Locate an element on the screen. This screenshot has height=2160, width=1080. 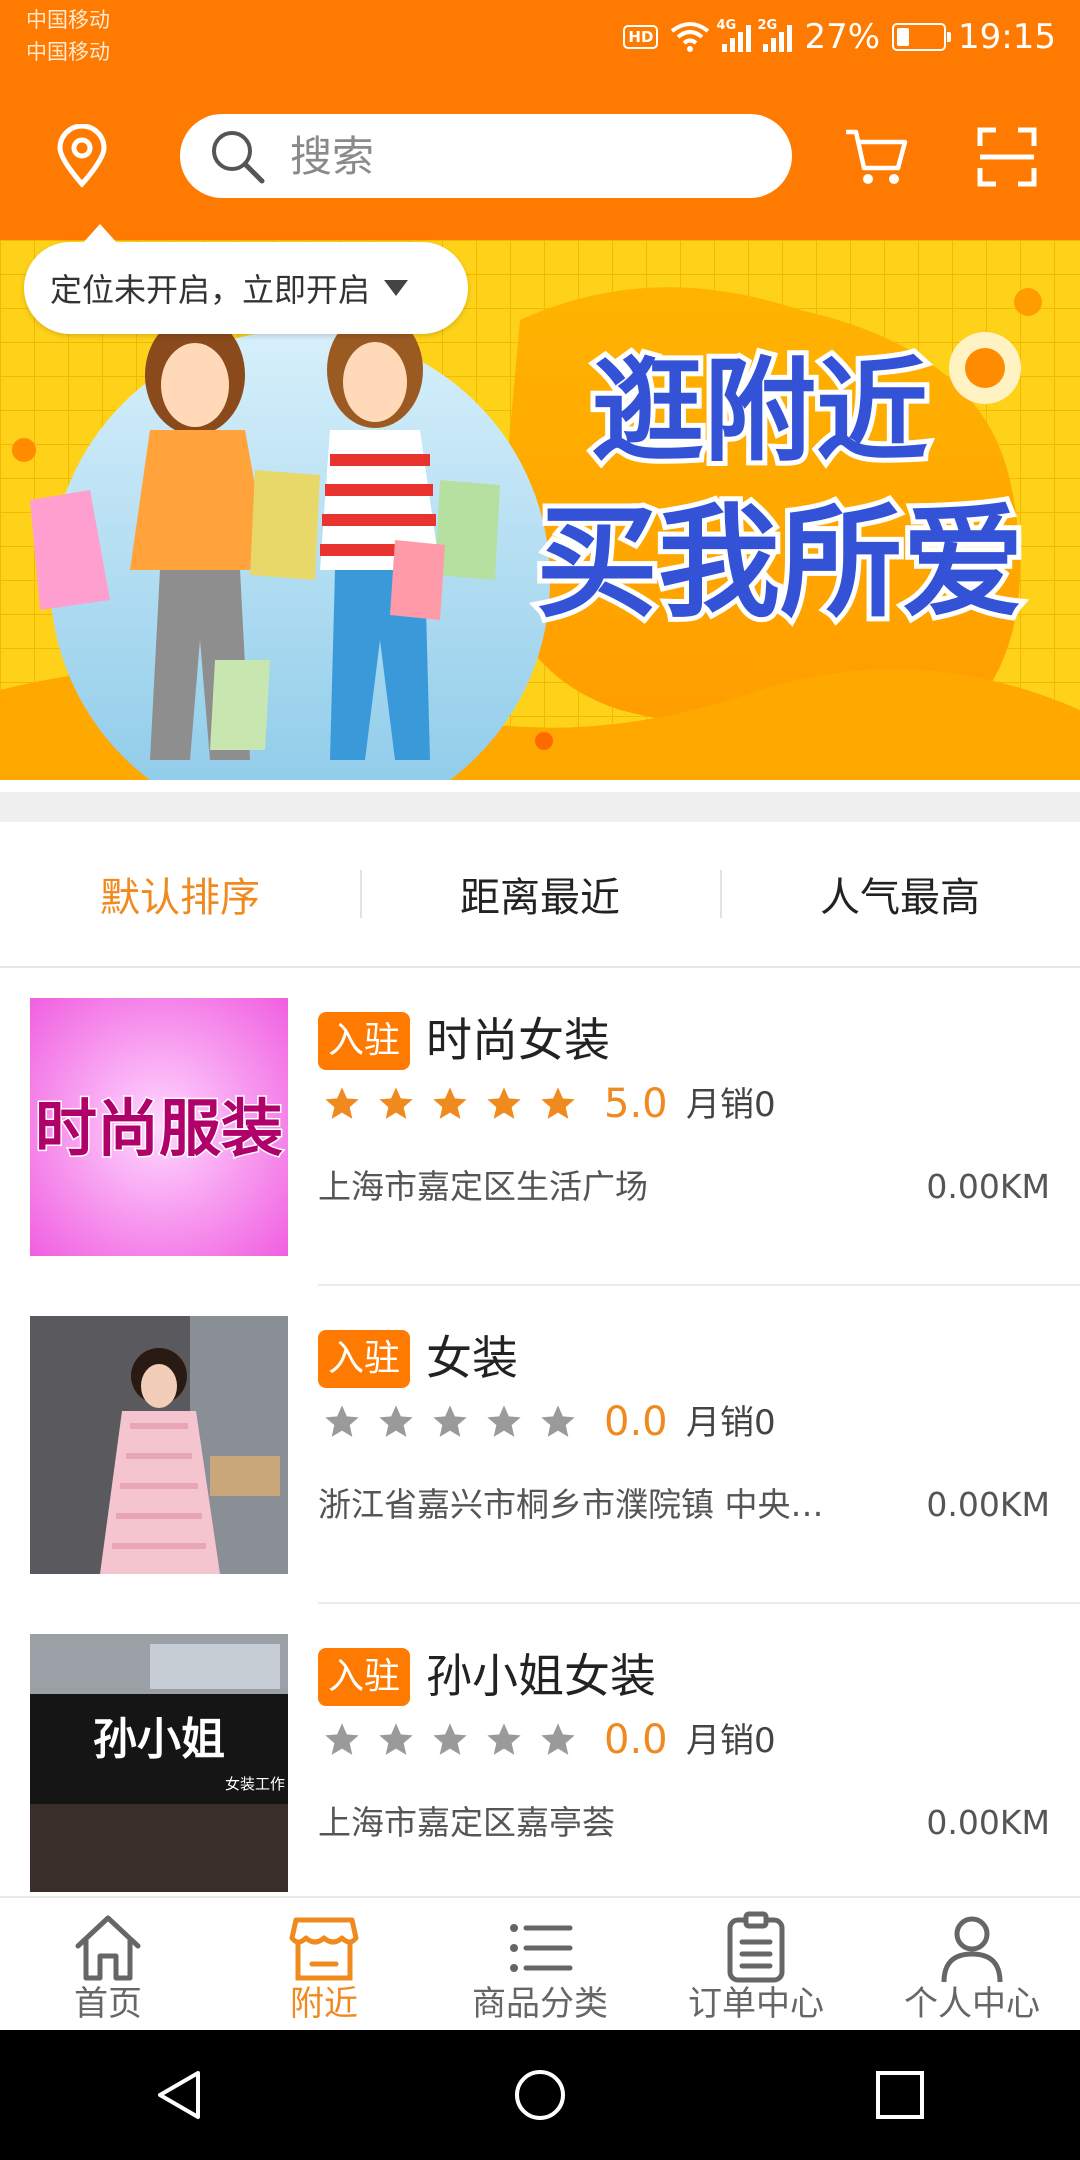
signal-icon-2: 2G is located at coordinates (775, 35).